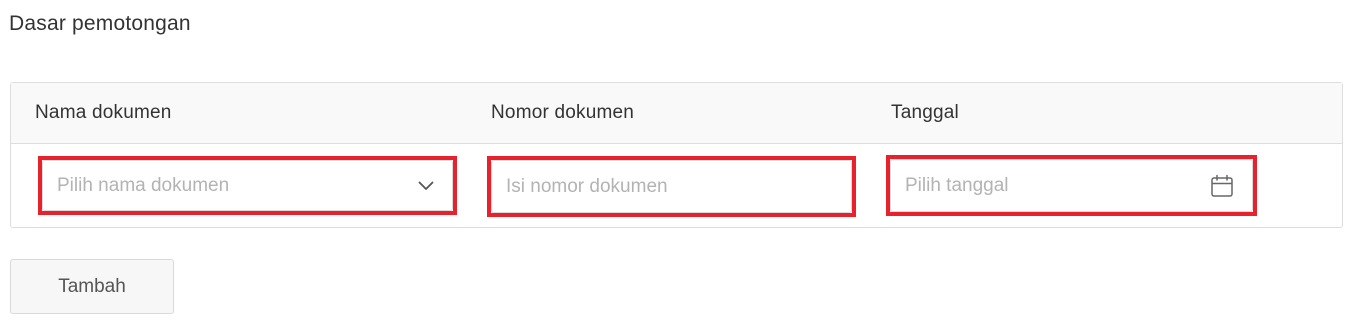  What do you see at coordinates (587, 186) in the screenshot?
I see `document-number-placeholder: Isi nomor dokumen` at bounding box center [587, 186].